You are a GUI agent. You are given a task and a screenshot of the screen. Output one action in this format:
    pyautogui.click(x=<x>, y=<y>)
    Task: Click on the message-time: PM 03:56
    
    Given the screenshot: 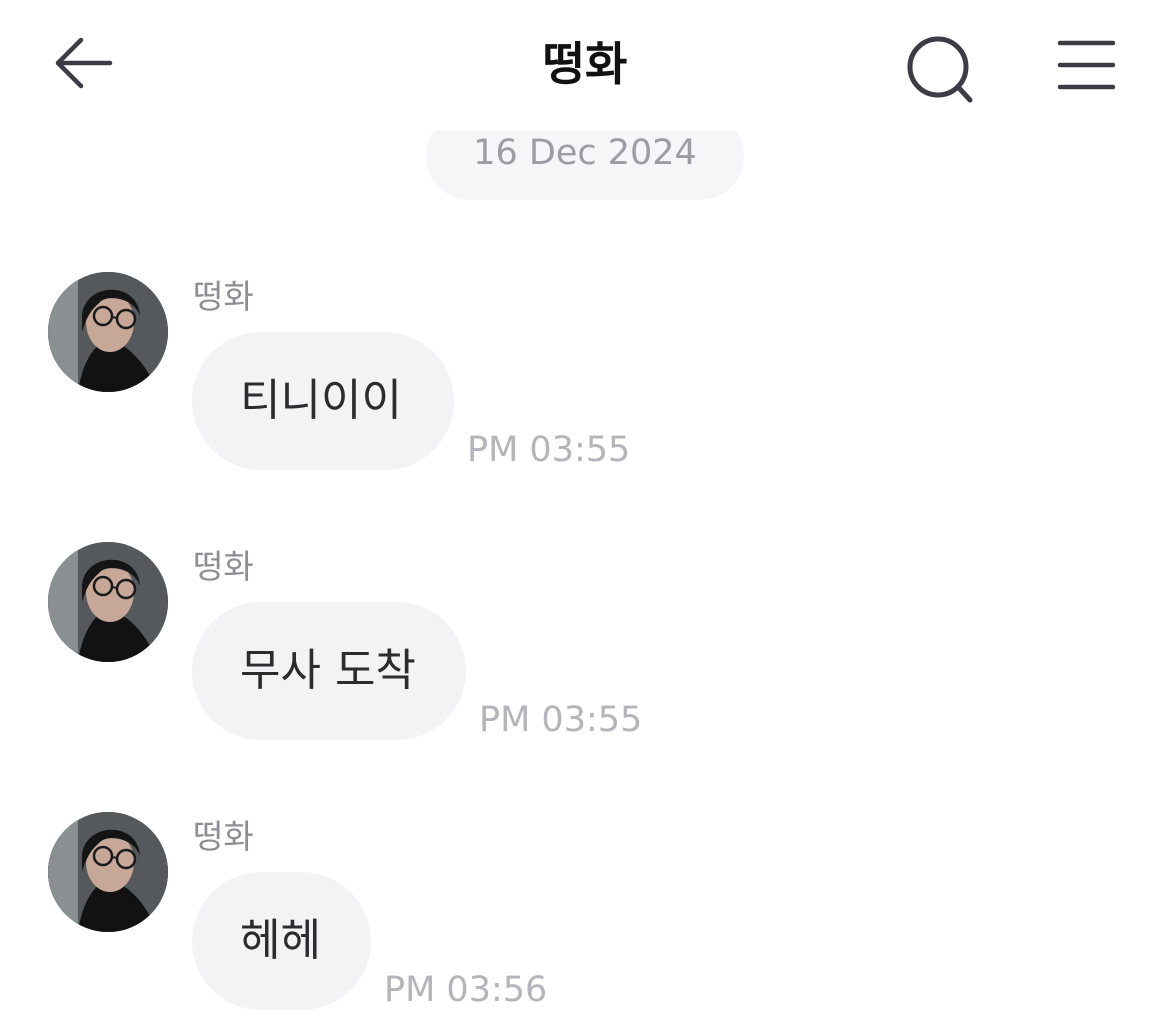 What is the action you would take?
    pyautogui.click(x=466, y=990)
    